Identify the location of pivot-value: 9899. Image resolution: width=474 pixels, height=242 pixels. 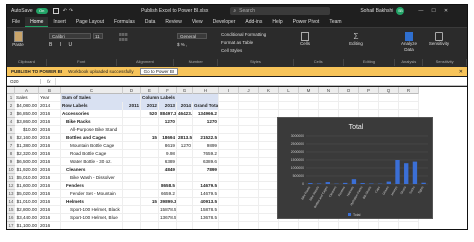
(206, 146).